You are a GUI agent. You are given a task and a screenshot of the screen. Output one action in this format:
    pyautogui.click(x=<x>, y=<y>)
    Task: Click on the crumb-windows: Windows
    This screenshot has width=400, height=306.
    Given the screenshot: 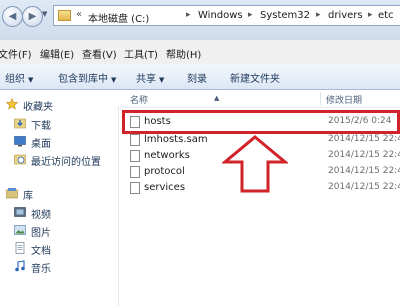 What is the action you would take?
    pyautogui.click(x=220, y=15)
    